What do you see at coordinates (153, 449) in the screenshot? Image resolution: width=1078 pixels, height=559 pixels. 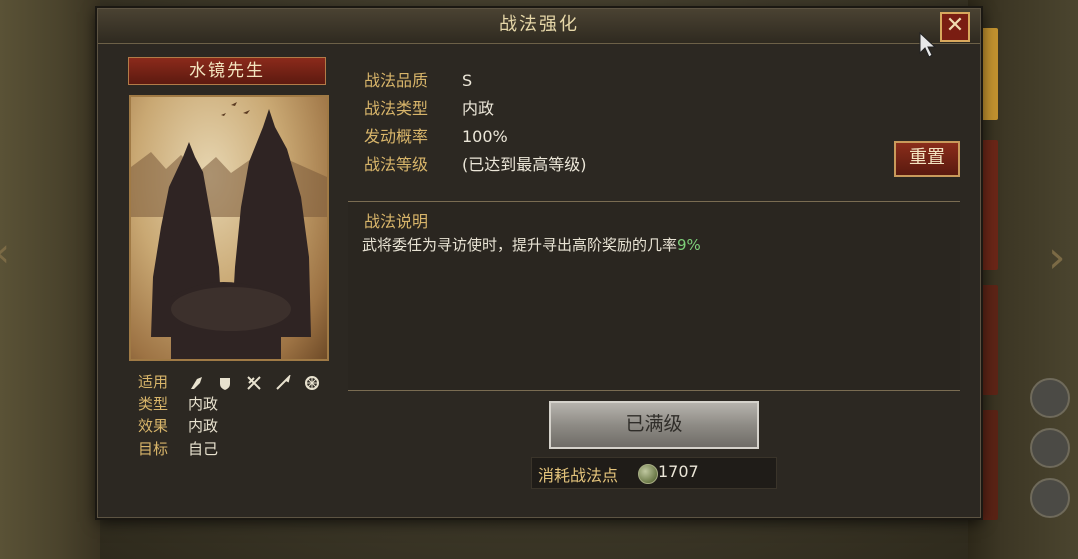 I see `attr-label: 目标` at bounding box center [153, 449].